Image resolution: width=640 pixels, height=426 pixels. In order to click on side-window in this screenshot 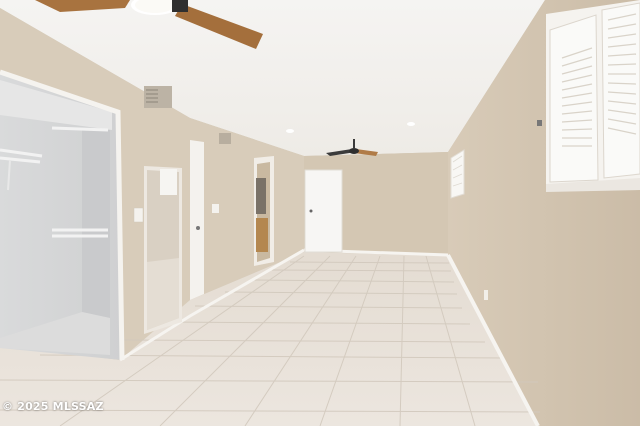, I will do `click(457, 174)`.